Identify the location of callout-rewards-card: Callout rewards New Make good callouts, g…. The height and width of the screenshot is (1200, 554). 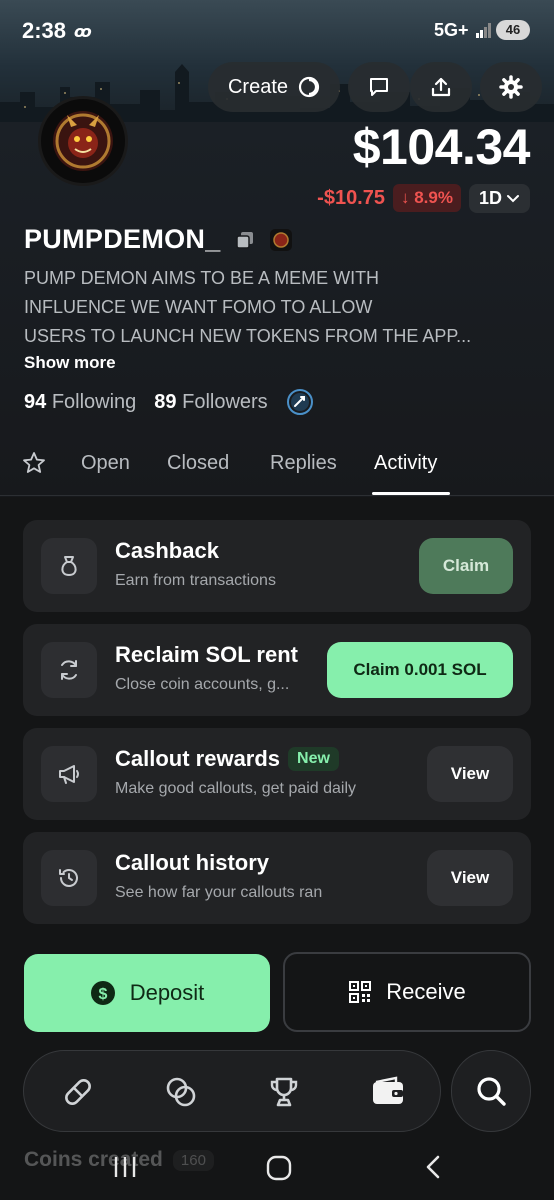
(277, 774).